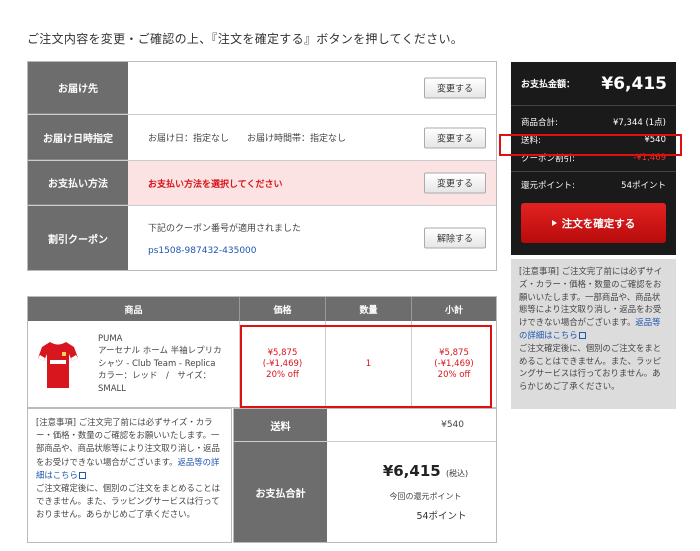 The height and width of the screenshot is (551, 700). What do you see at coordinates (643, 186) in the screenshot?
I see `side-points-value: 54ポイント` at bounding box center [643, 186].